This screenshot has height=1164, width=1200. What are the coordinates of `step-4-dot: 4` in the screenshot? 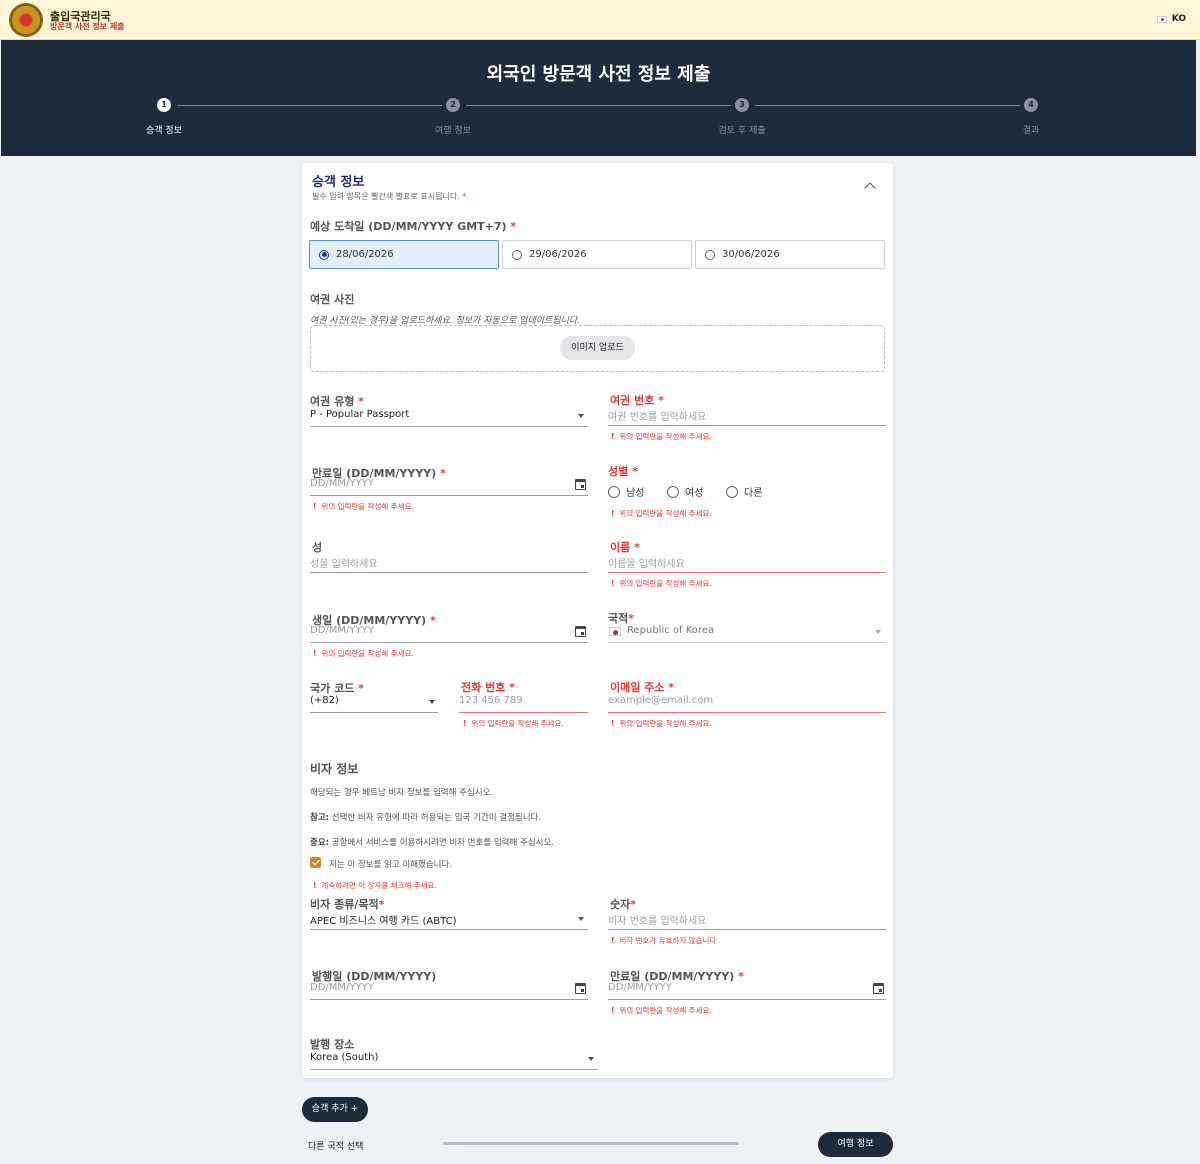 It's located at (1031, 105).